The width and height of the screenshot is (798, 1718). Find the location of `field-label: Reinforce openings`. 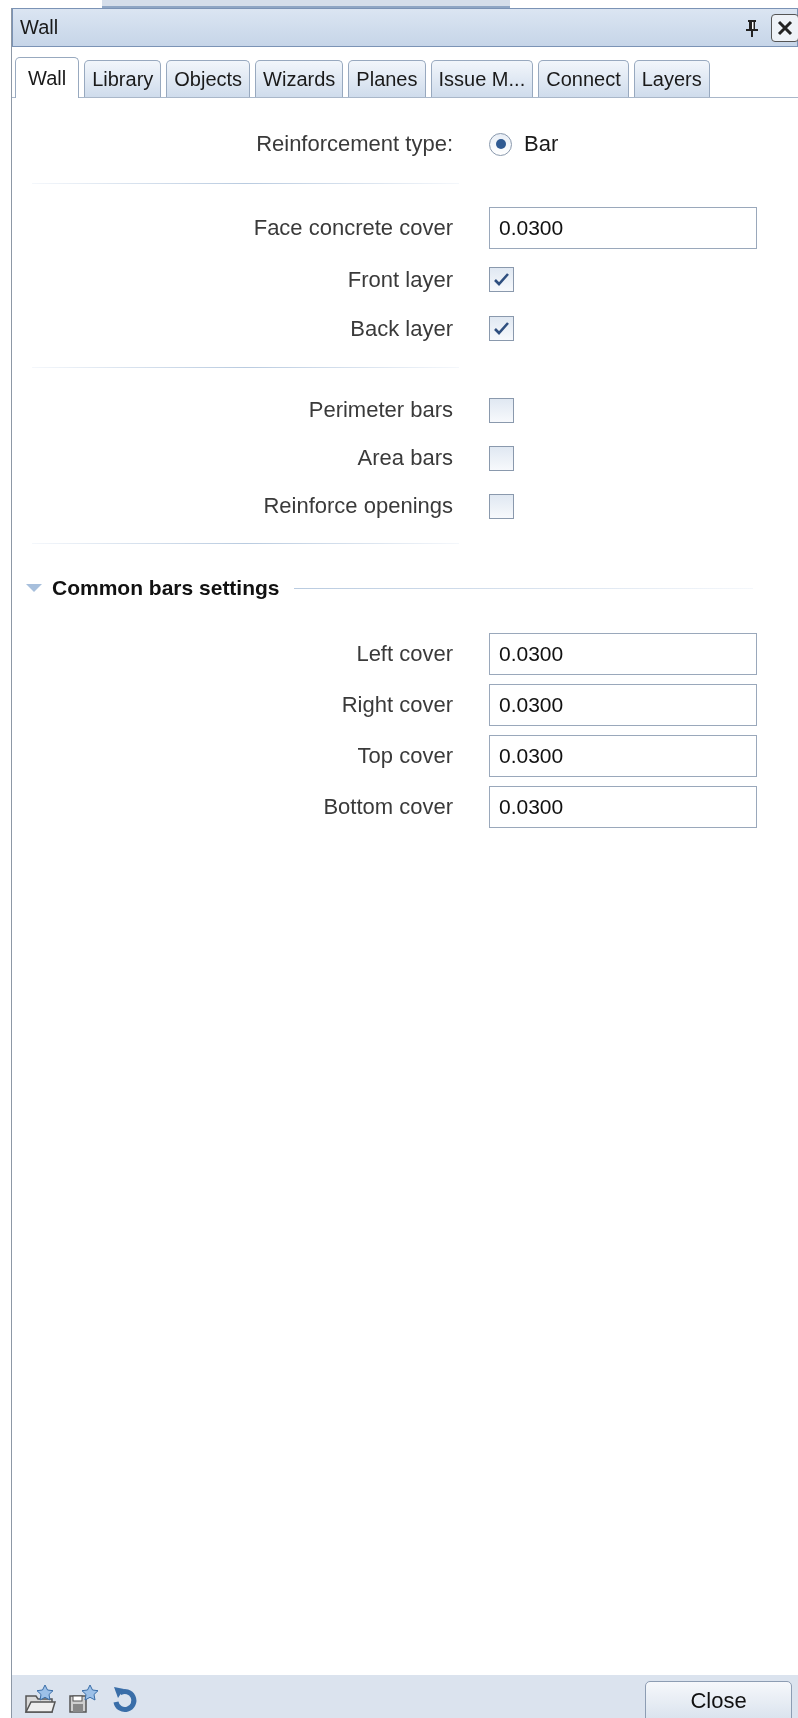

field-label: Reinforce openings is located at coordinates (357, 506).